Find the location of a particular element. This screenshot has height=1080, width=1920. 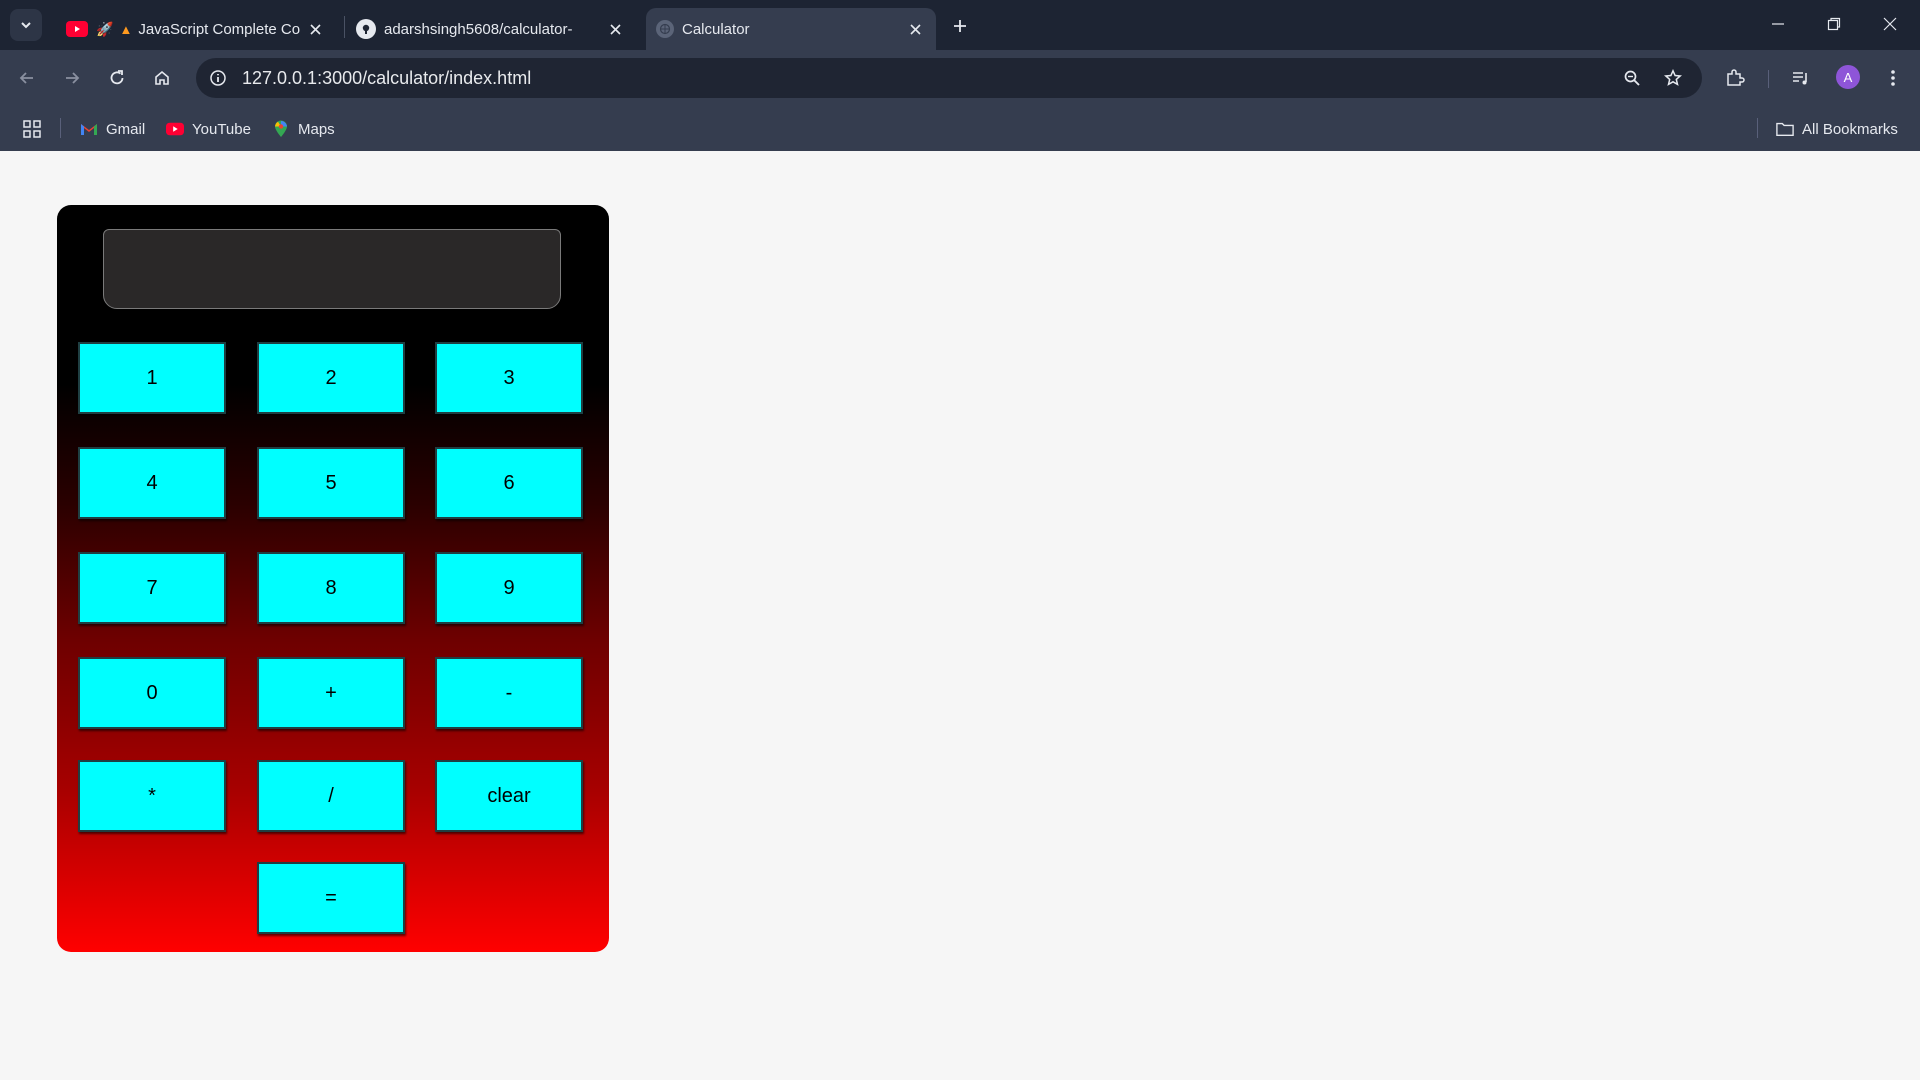

chevron-down-icon is located at coordinates (26, 25).